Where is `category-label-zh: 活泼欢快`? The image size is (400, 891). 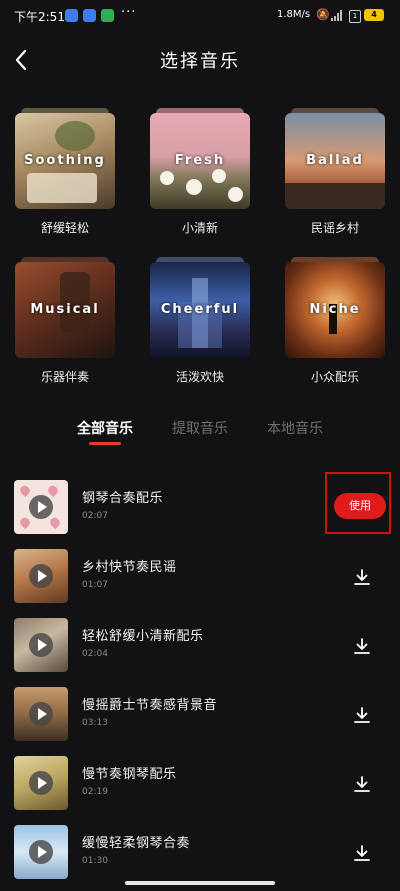 category-label-zh: 活泼欢快 is located at coordinates (199, 377).